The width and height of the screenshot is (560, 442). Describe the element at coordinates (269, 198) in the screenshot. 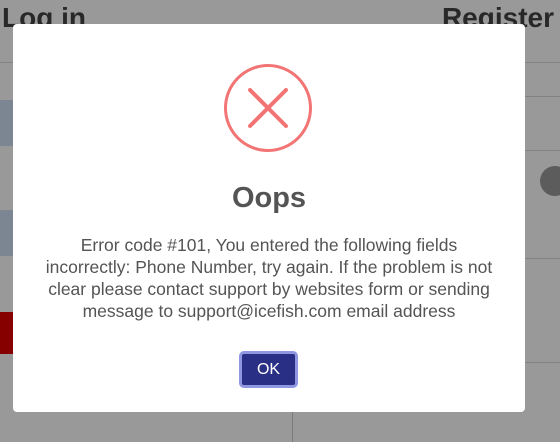

I see `dialog-title: Oops` at that location.